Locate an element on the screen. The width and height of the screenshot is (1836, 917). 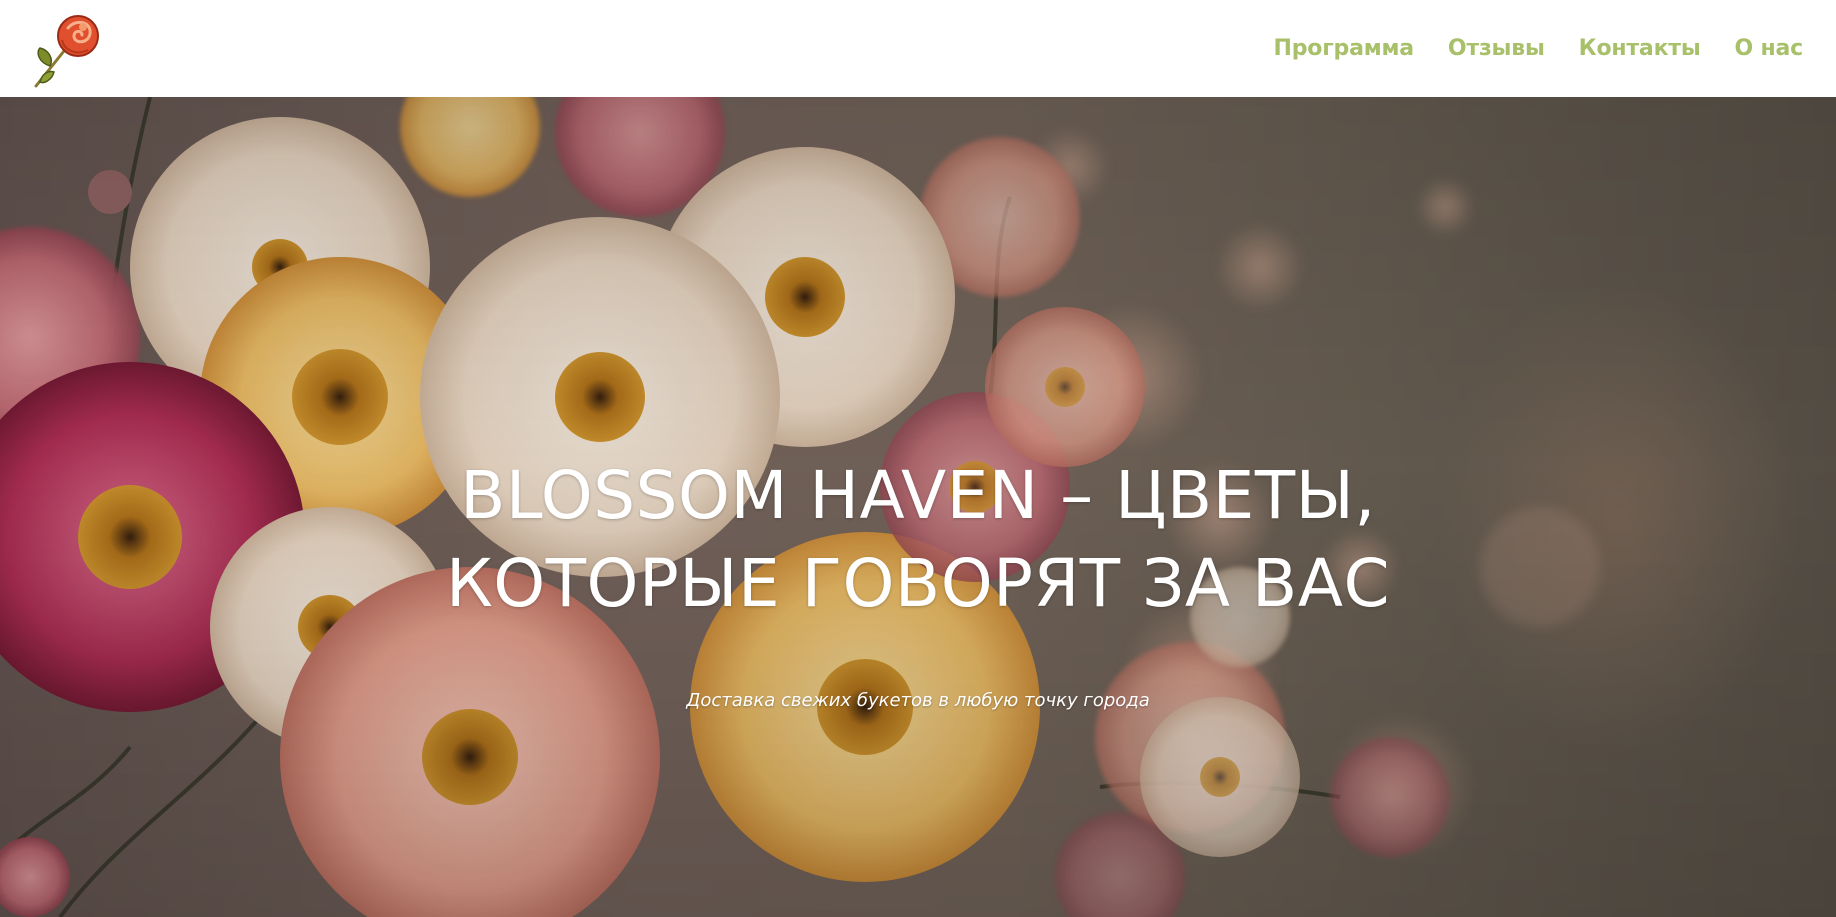
nav-link-about: О нас is located at coordinates (1769, 48).